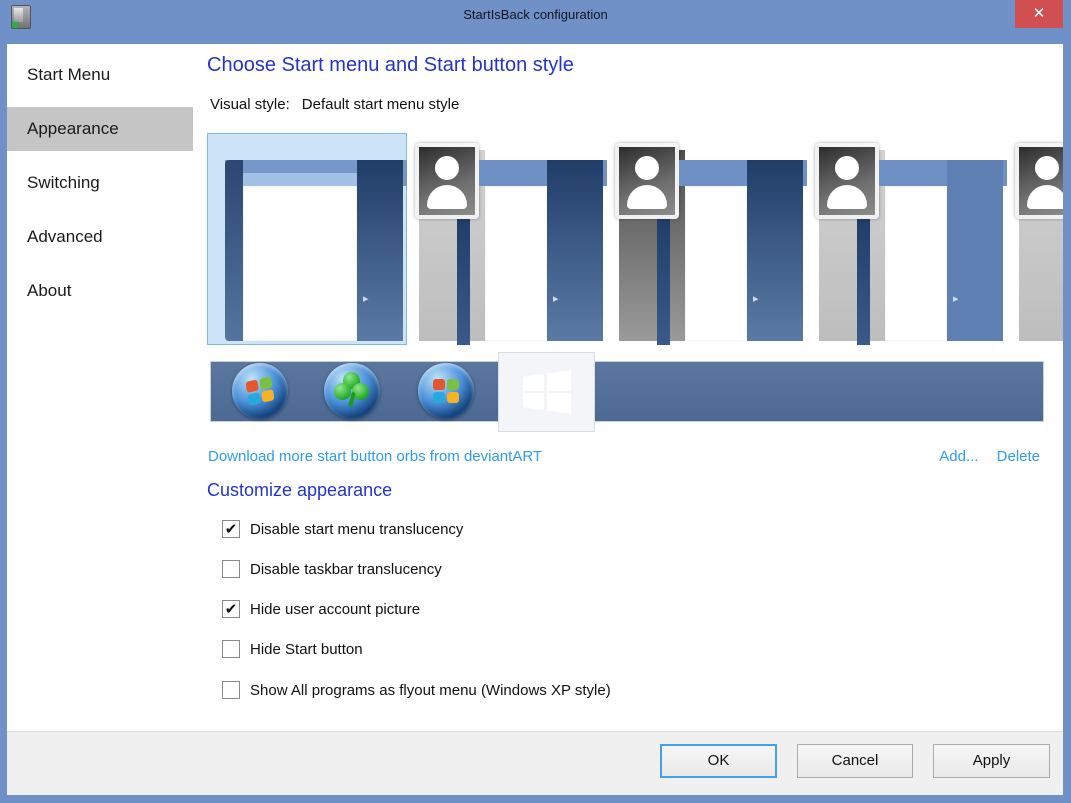  What do you see at coordinates (991, 761) in the screenshot?
I see `apply-button: Apply` at bounding box center [991, 761].